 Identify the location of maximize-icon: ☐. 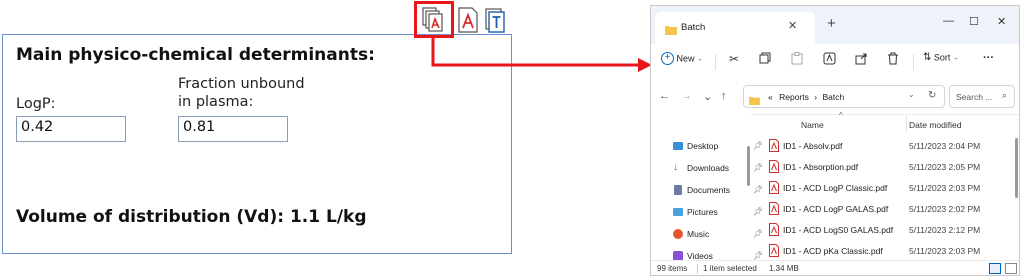
(974, 21).